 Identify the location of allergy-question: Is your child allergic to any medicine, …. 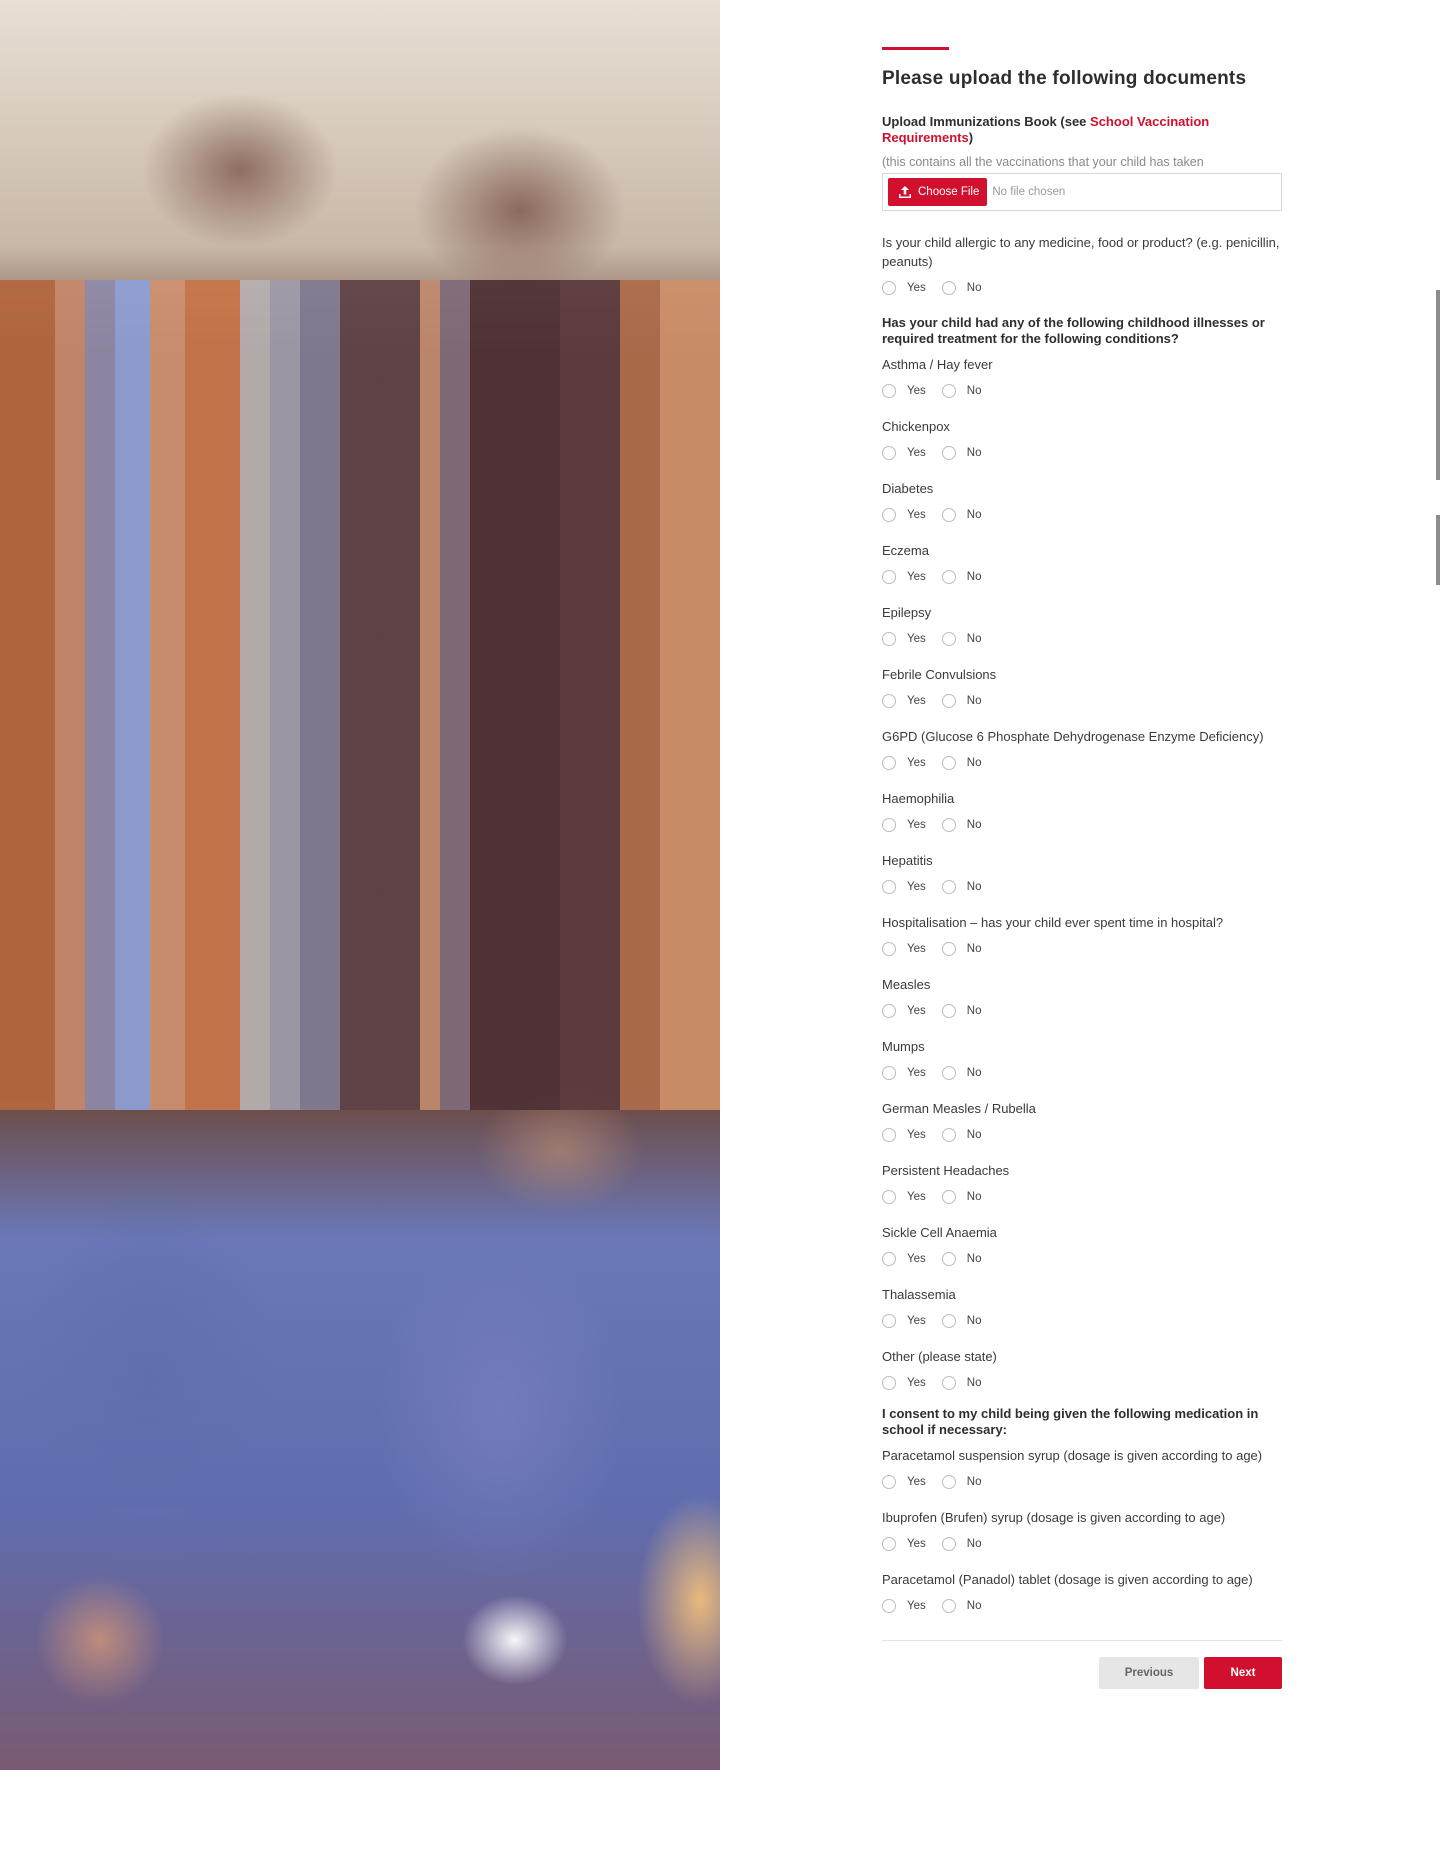
(1081, 252).